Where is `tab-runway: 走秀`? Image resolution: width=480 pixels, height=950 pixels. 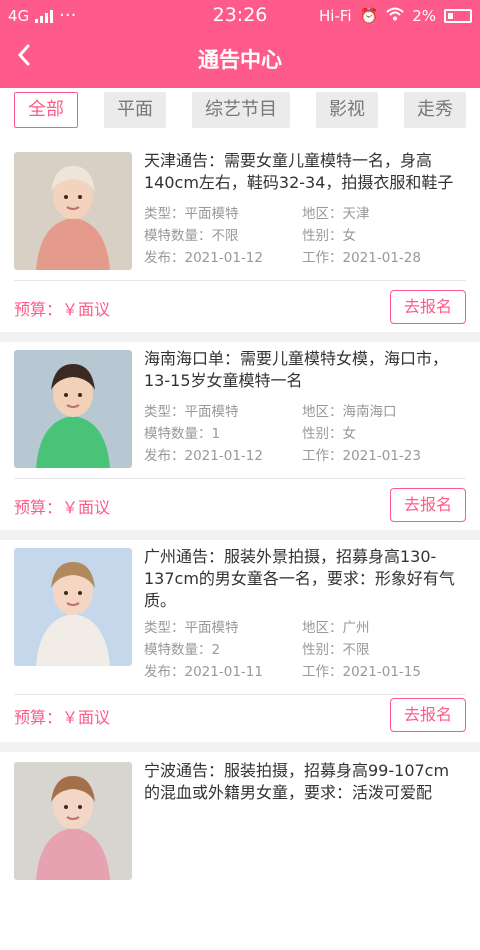 tab-runway: 走秀 is located at coordinates (435, 110).